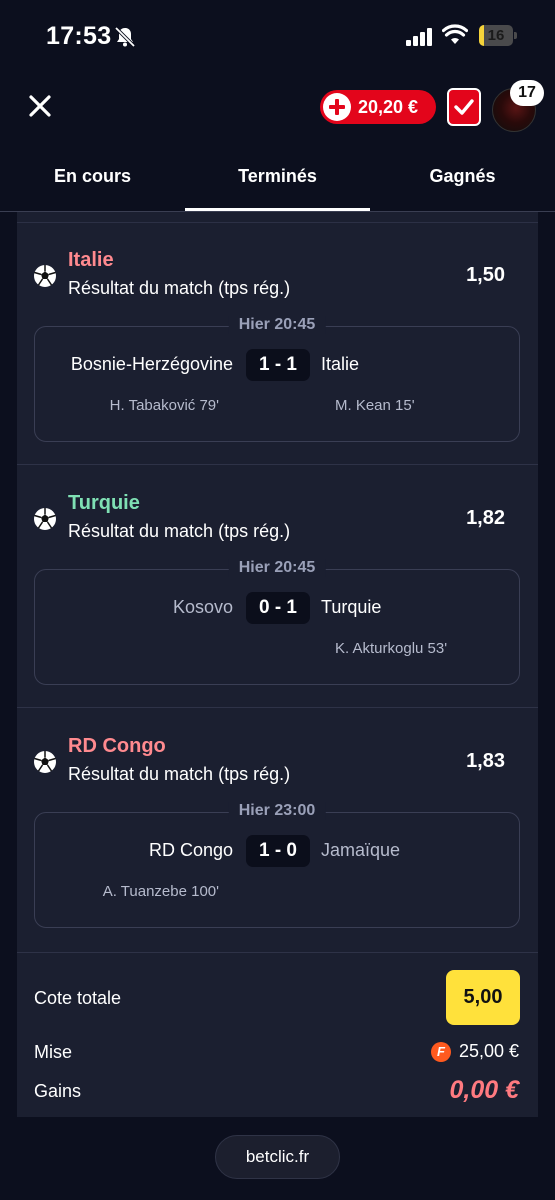  I want to click on battery-icon: 16, so click(498, 35).